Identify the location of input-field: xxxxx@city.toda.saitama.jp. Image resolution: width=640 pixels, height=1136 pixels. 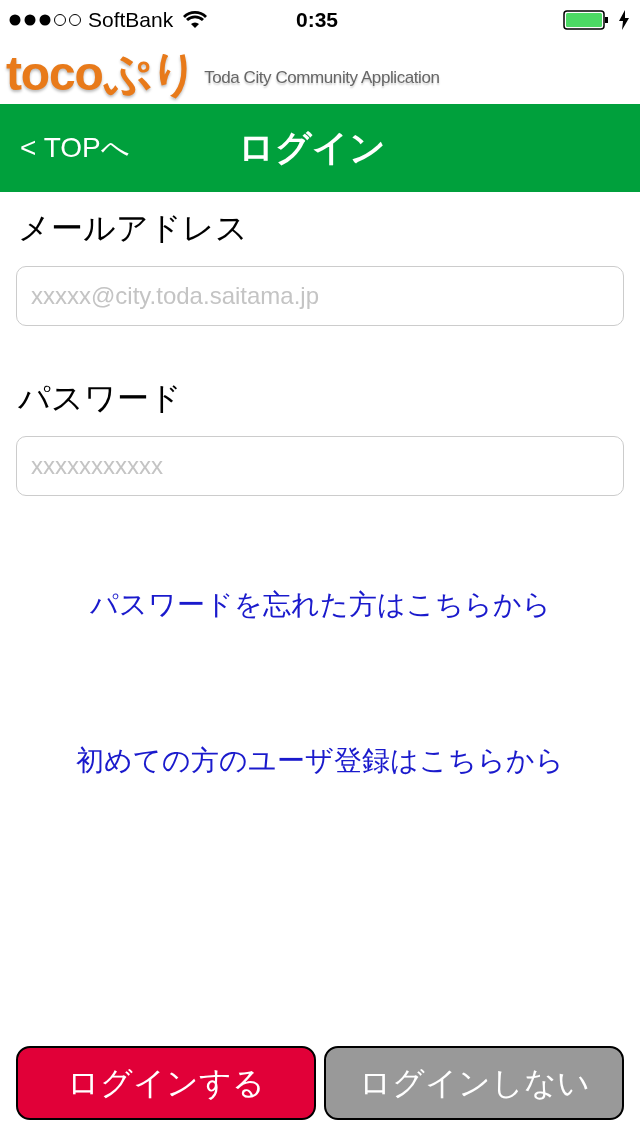
(320, 296).